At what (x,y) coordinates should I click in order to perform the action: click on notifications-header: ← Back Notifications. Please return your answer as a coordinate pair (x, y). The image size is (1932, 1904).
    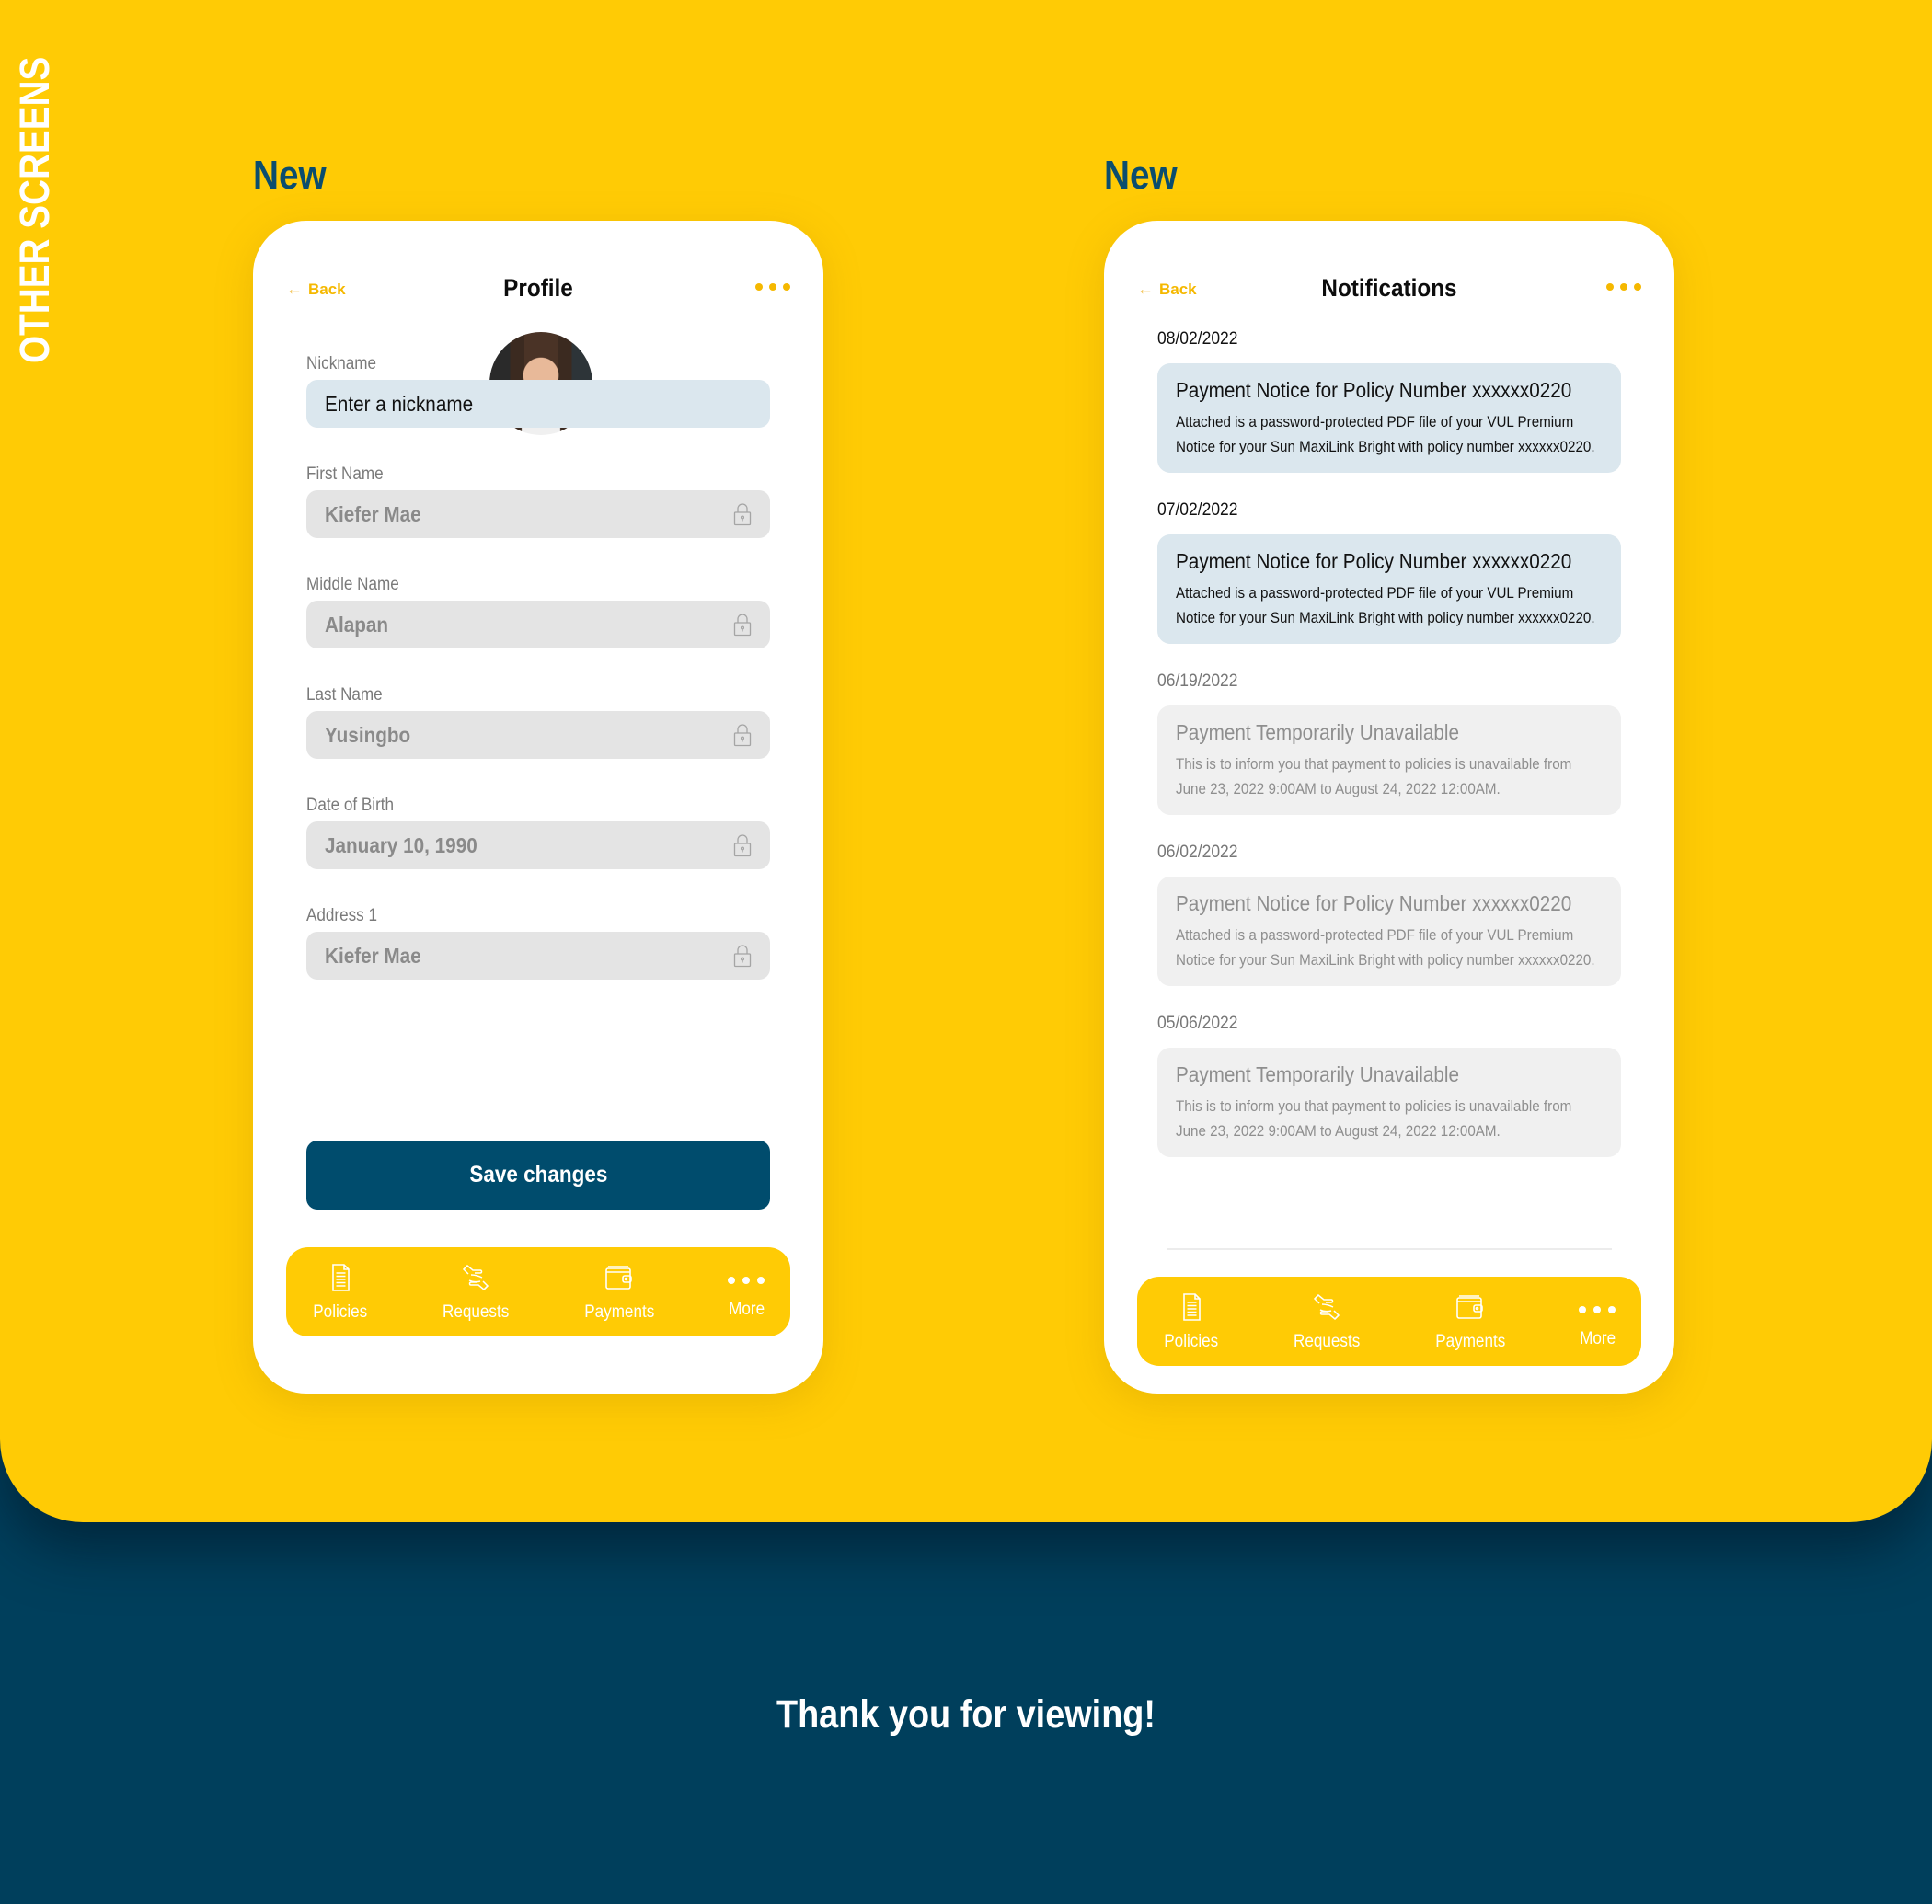
    Looking at the image, I should click on (1389, 297).